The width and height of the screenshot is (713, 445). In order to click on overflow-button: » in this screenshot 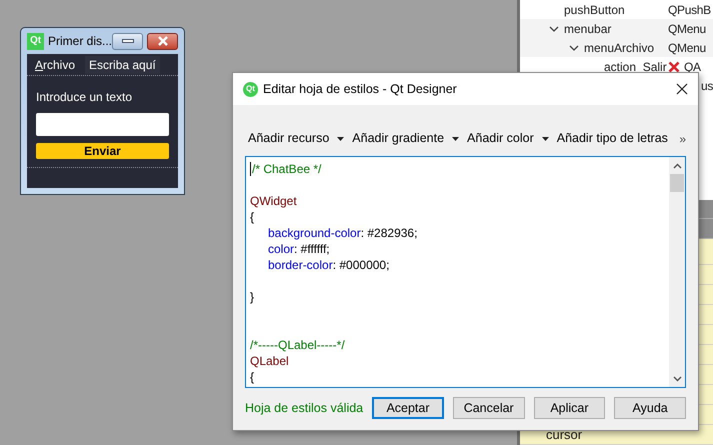, I will do `click(682, 139)`.